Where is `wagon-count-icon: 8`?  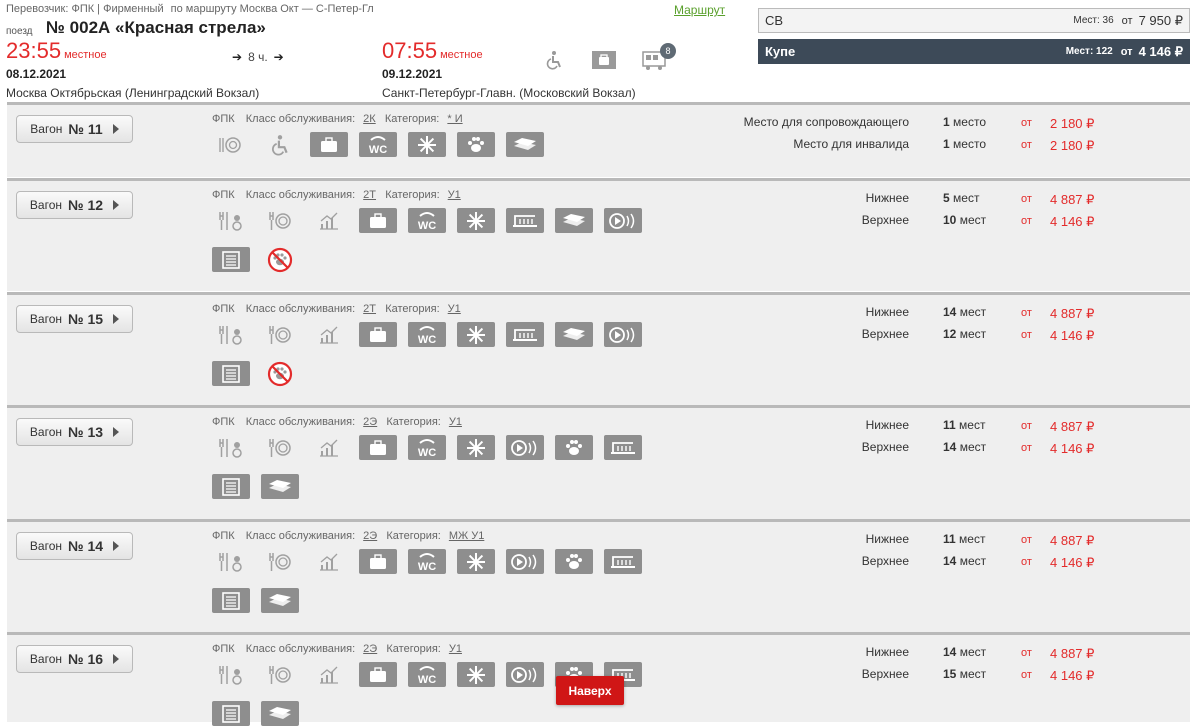 wagon-count-icon: 8 is located at coordinates (659, 57).